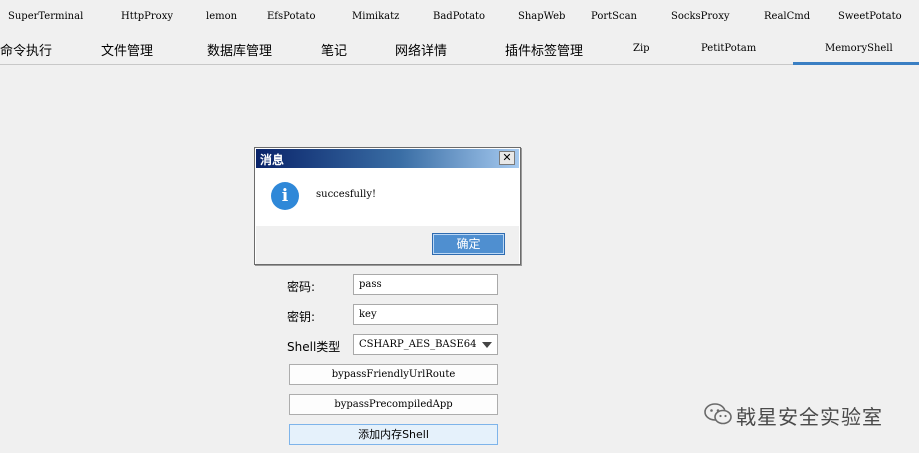  Describe the element at coordinates (239, 49) in the screenshot. I see `tab-database-manager: 数据库管理` at that location.